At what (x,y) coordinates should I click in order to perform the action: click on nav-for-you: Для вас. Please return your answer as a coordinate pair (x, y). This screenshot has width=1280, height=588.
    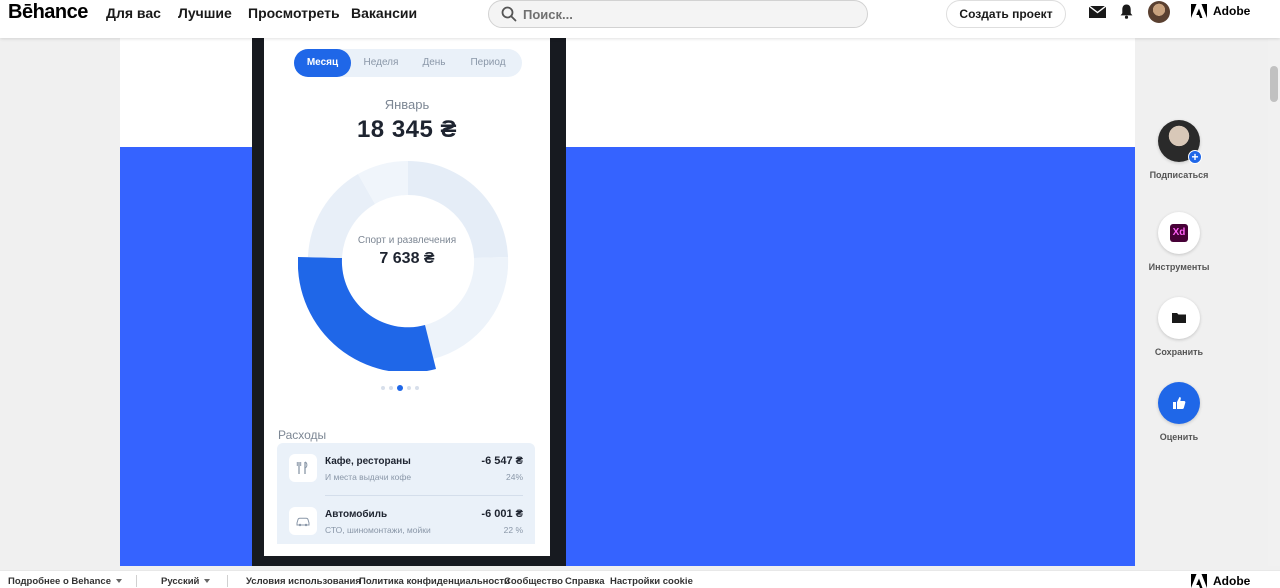
    Looking at the image, I should click on (133, 13).